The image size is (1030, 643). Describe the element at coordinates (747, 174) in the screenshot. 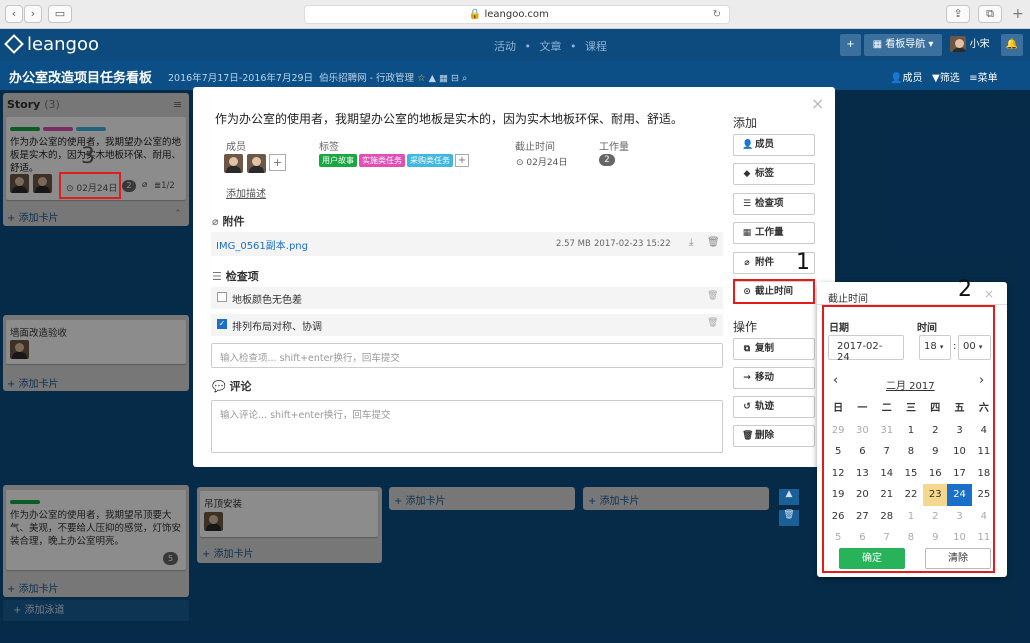

I see `tag-icon: ◆` at that location.